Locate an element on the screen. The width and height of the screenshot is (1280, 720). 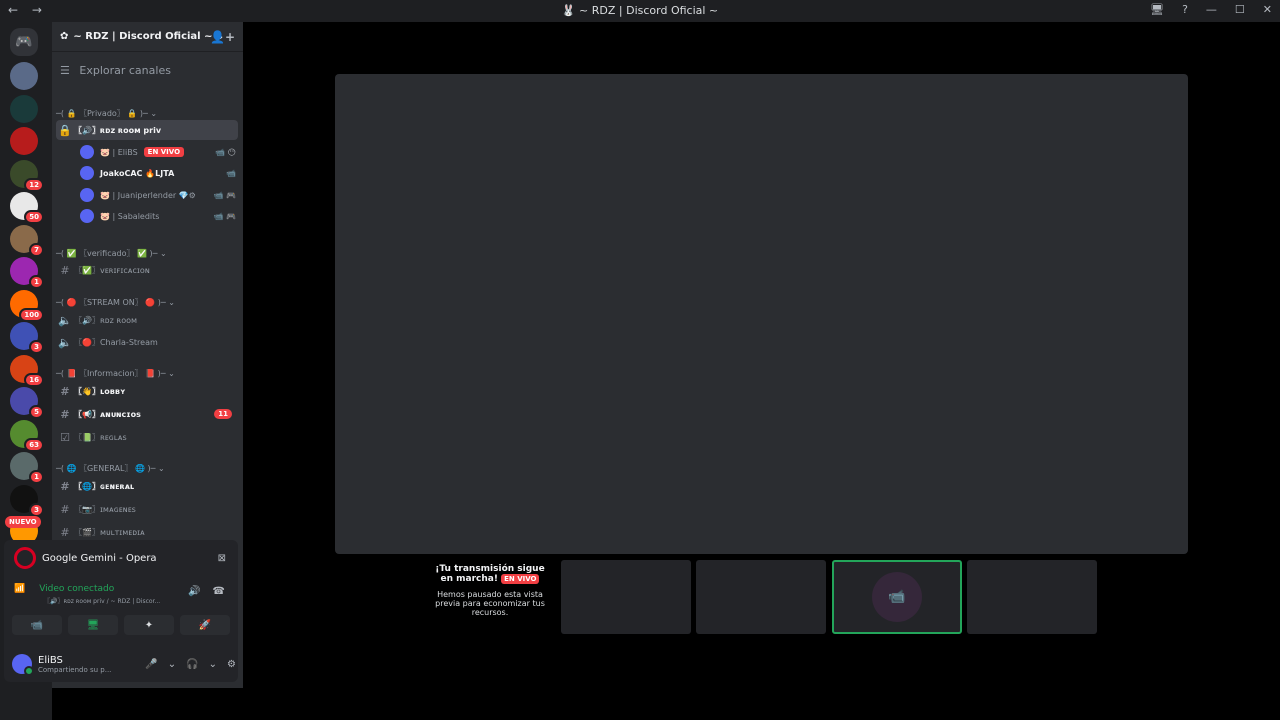
mention-badge: 5 is located at coordinates (36, 412).